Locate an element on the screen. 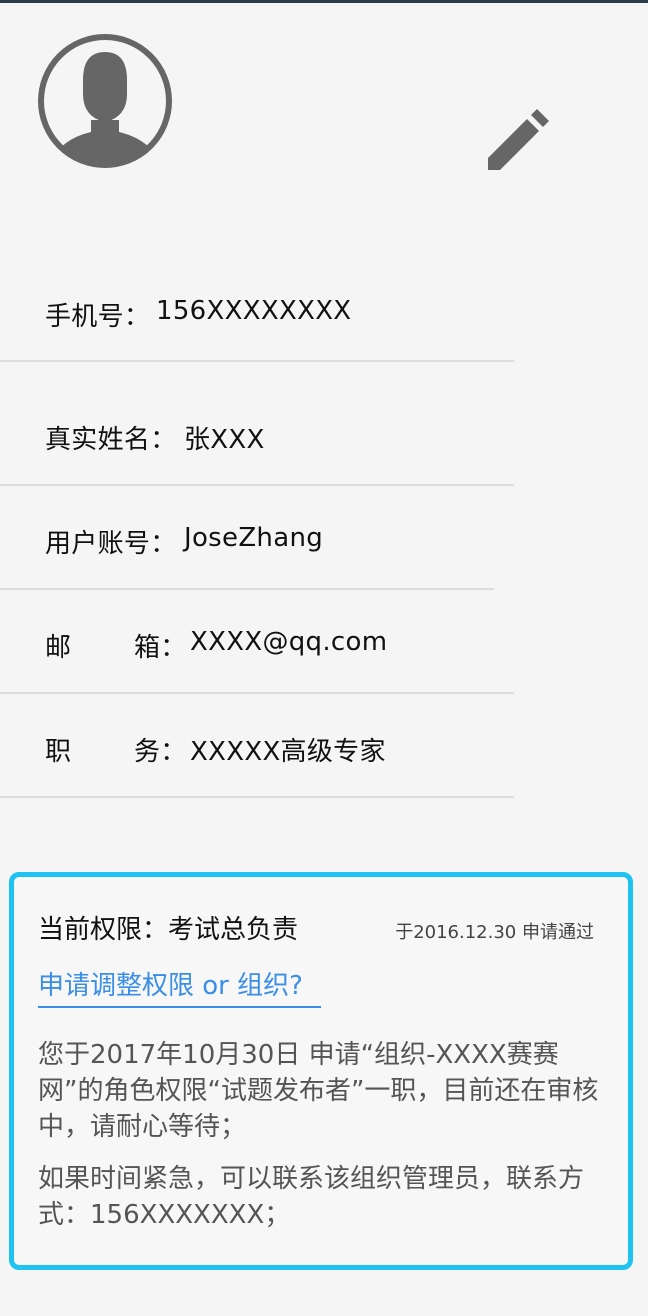  email-label-second: 箱： is located at coordinates (160, 648).